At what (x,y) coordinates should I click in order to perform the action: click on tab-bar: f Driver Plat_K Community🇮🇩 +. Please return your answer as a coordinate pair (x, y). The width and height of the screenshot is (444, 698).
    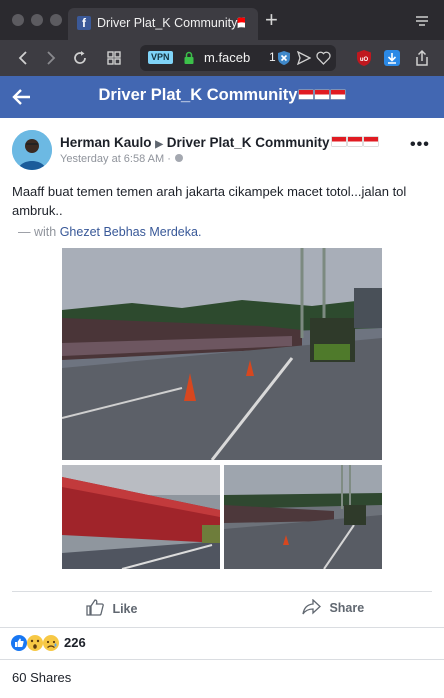
    Looking at the image, I should click on (222, 20).